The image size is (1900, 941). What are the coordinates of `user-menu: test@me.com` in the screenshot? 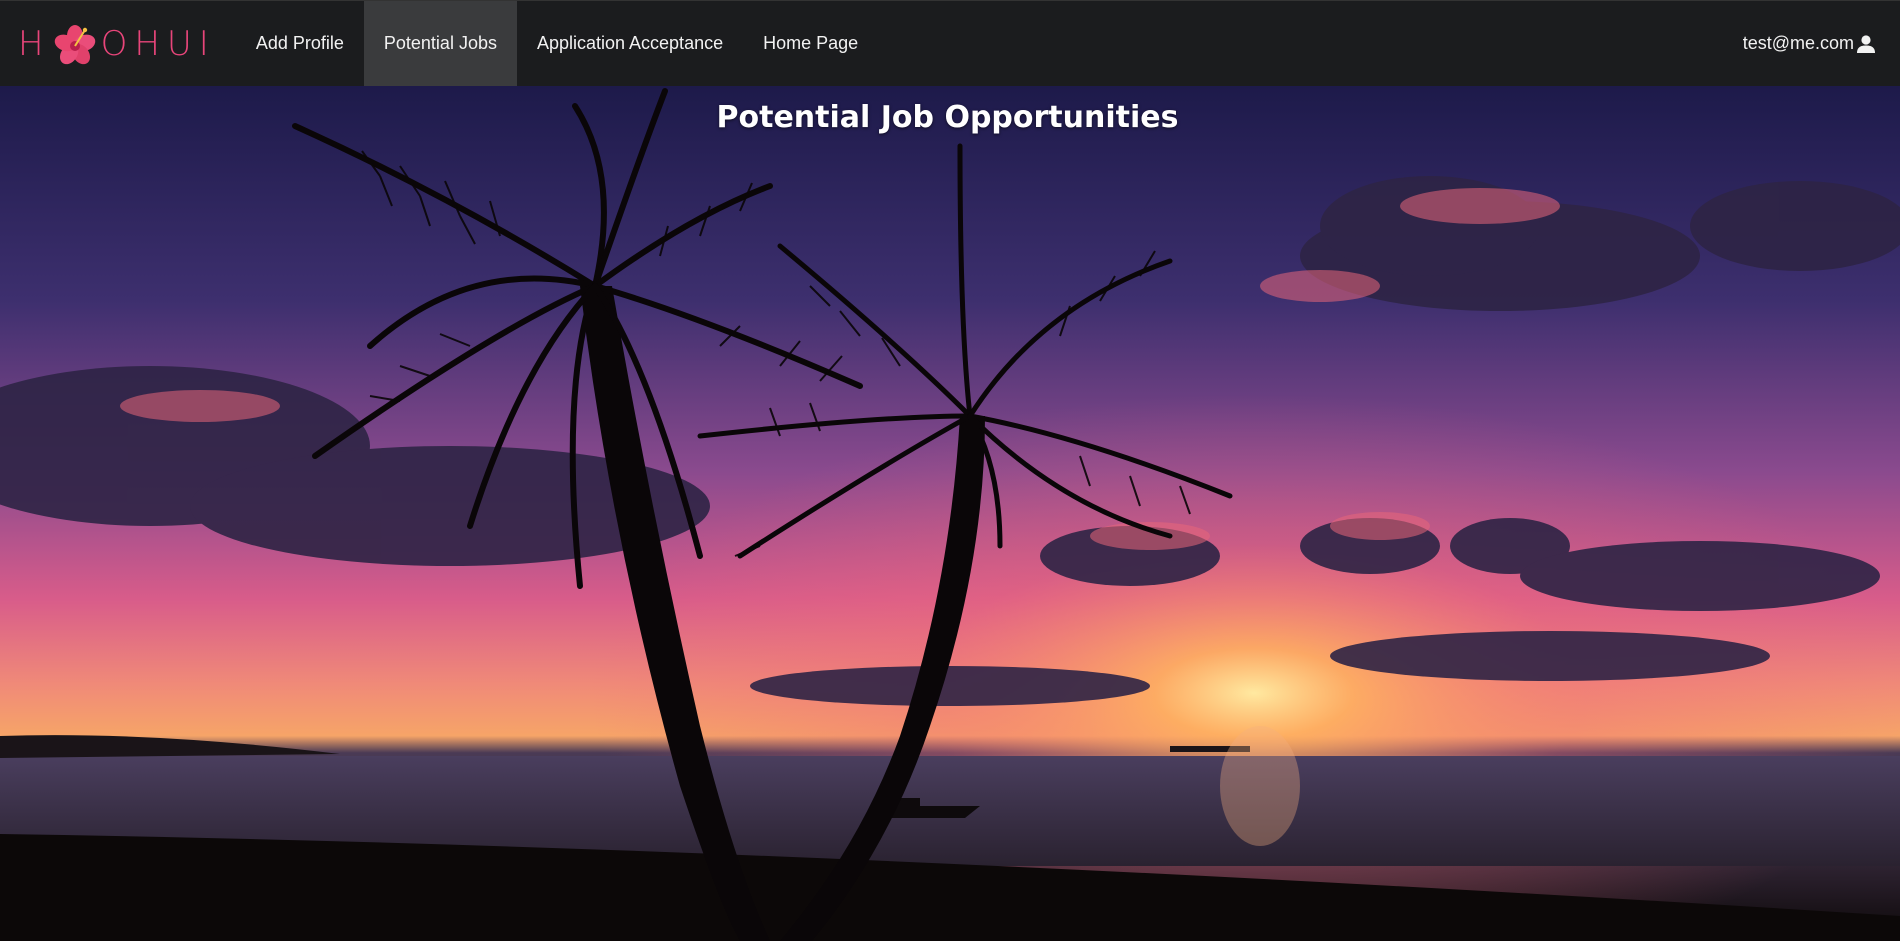 It's located at (1821, 43).